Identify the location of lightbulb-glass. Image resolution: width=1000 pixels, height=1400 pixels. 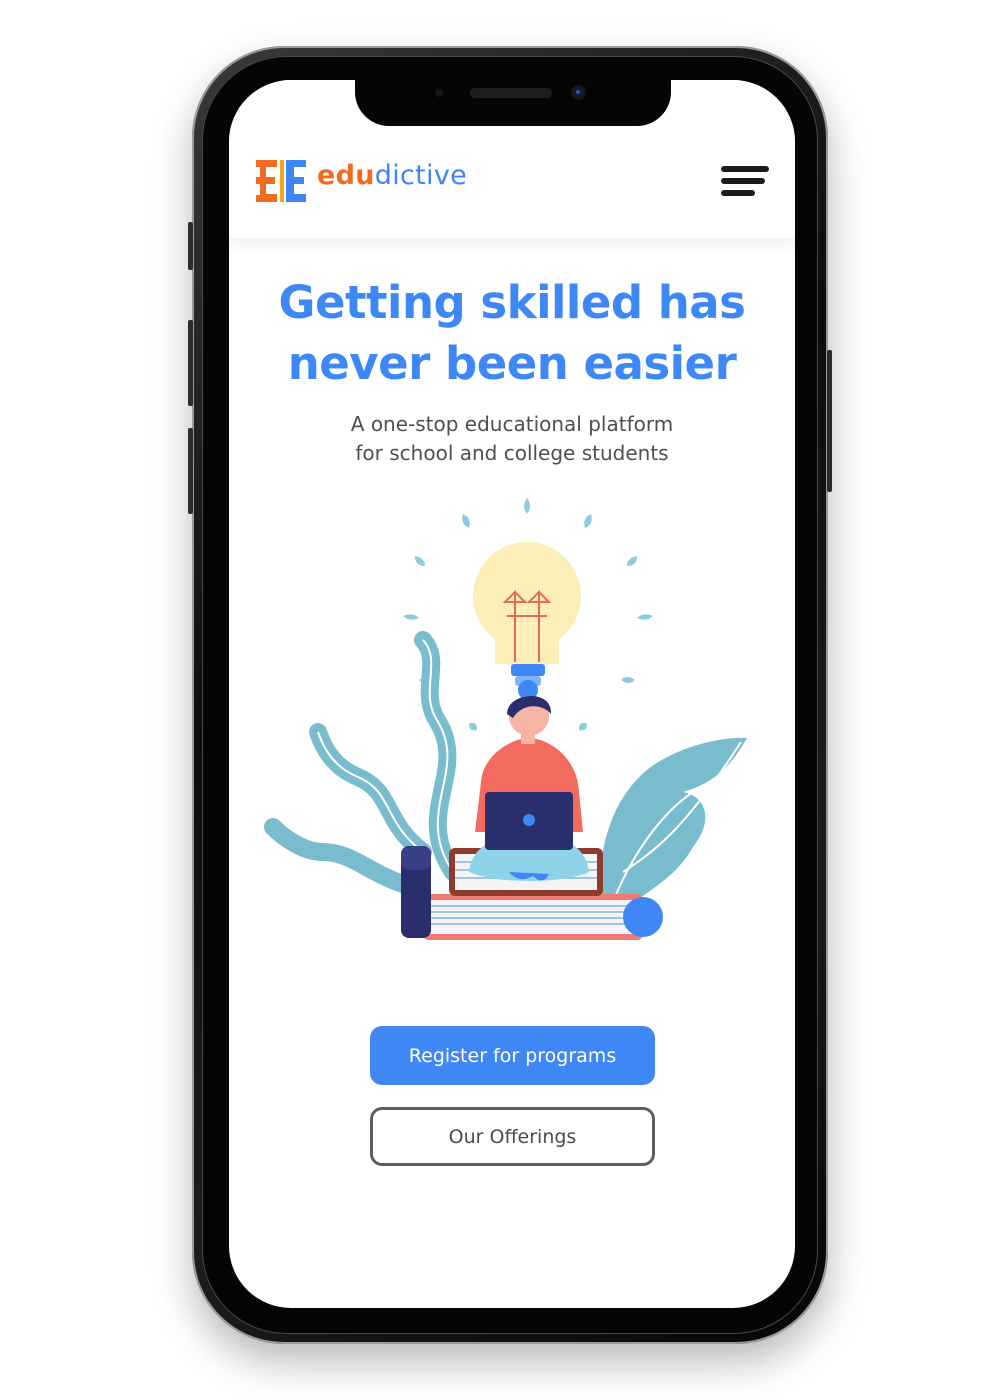
(527, 596).